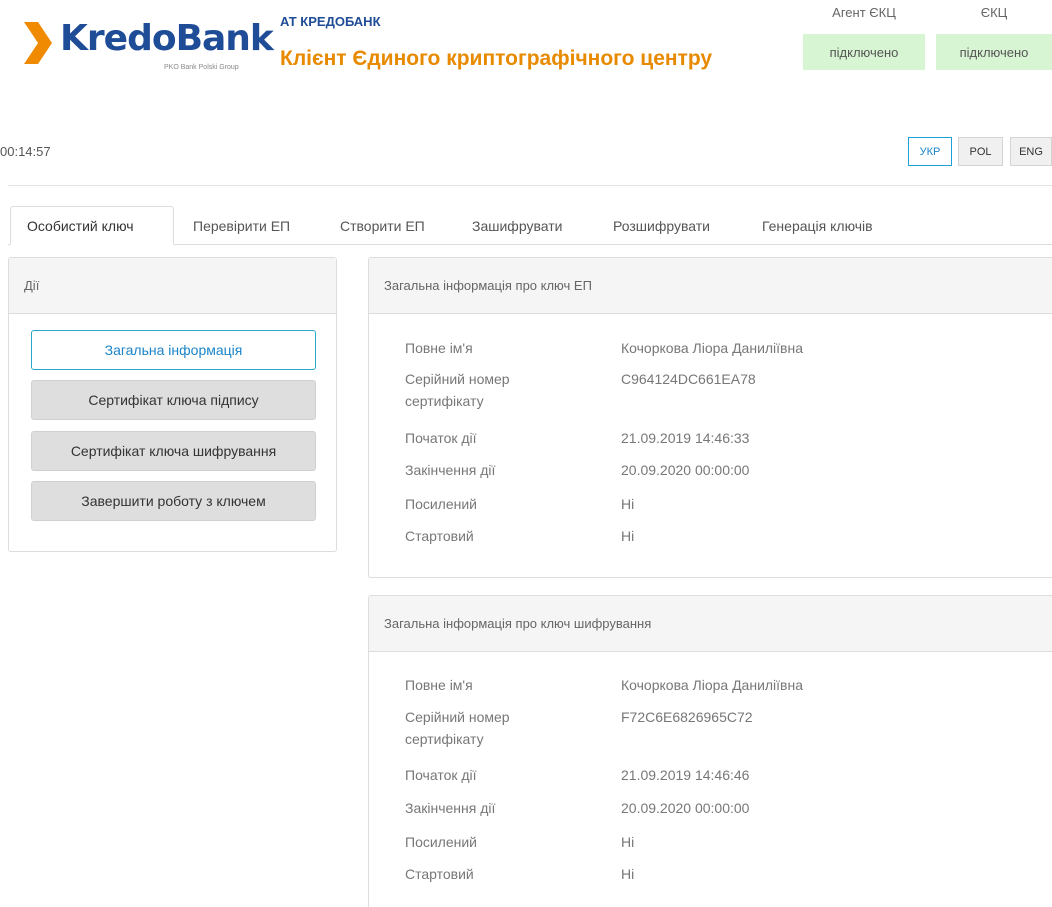  I want to click on info-value: F72C6E6826965C72, so click(687, 717).